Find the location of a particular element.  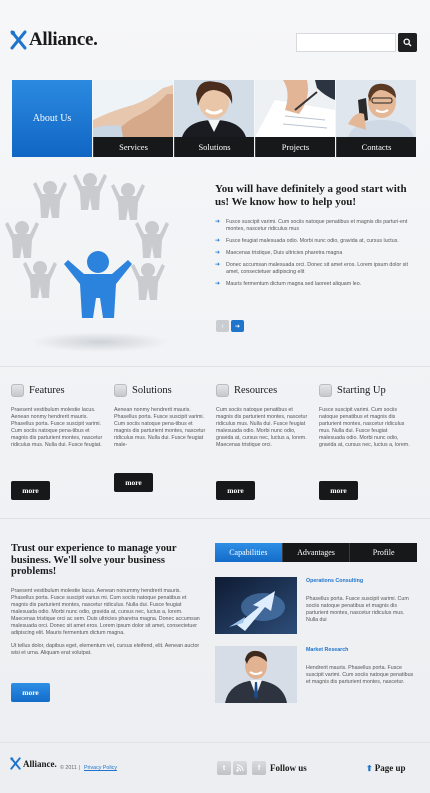

search-icon is located at coordinates (407, 42).